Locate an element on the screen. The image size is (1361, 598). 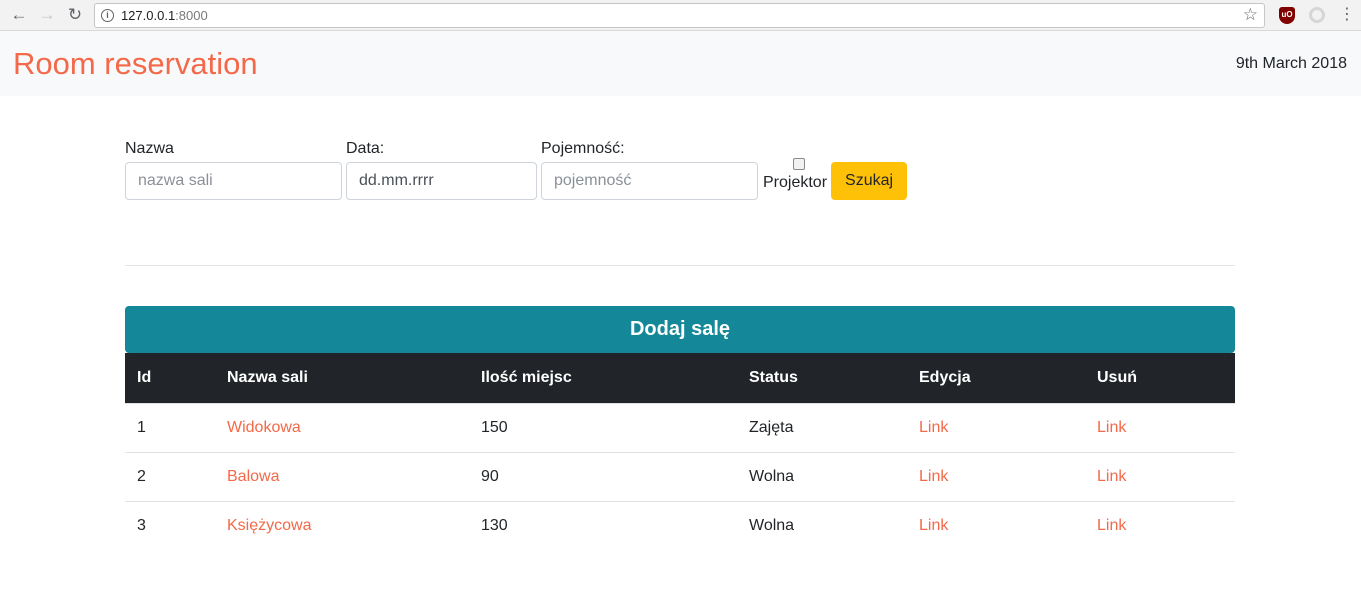
room-name-input is located at coordinates (233, 181).